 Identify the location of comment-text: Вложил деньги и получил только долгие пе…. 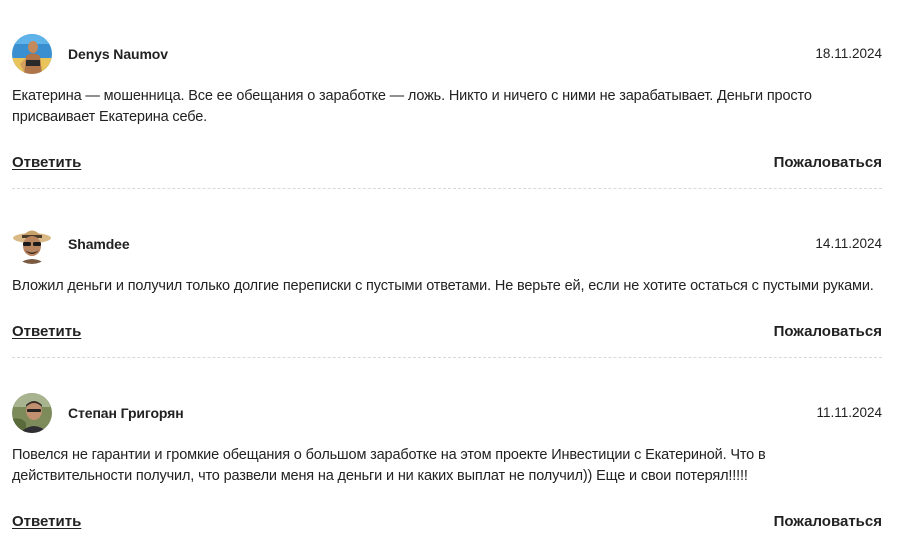
(443, 286).